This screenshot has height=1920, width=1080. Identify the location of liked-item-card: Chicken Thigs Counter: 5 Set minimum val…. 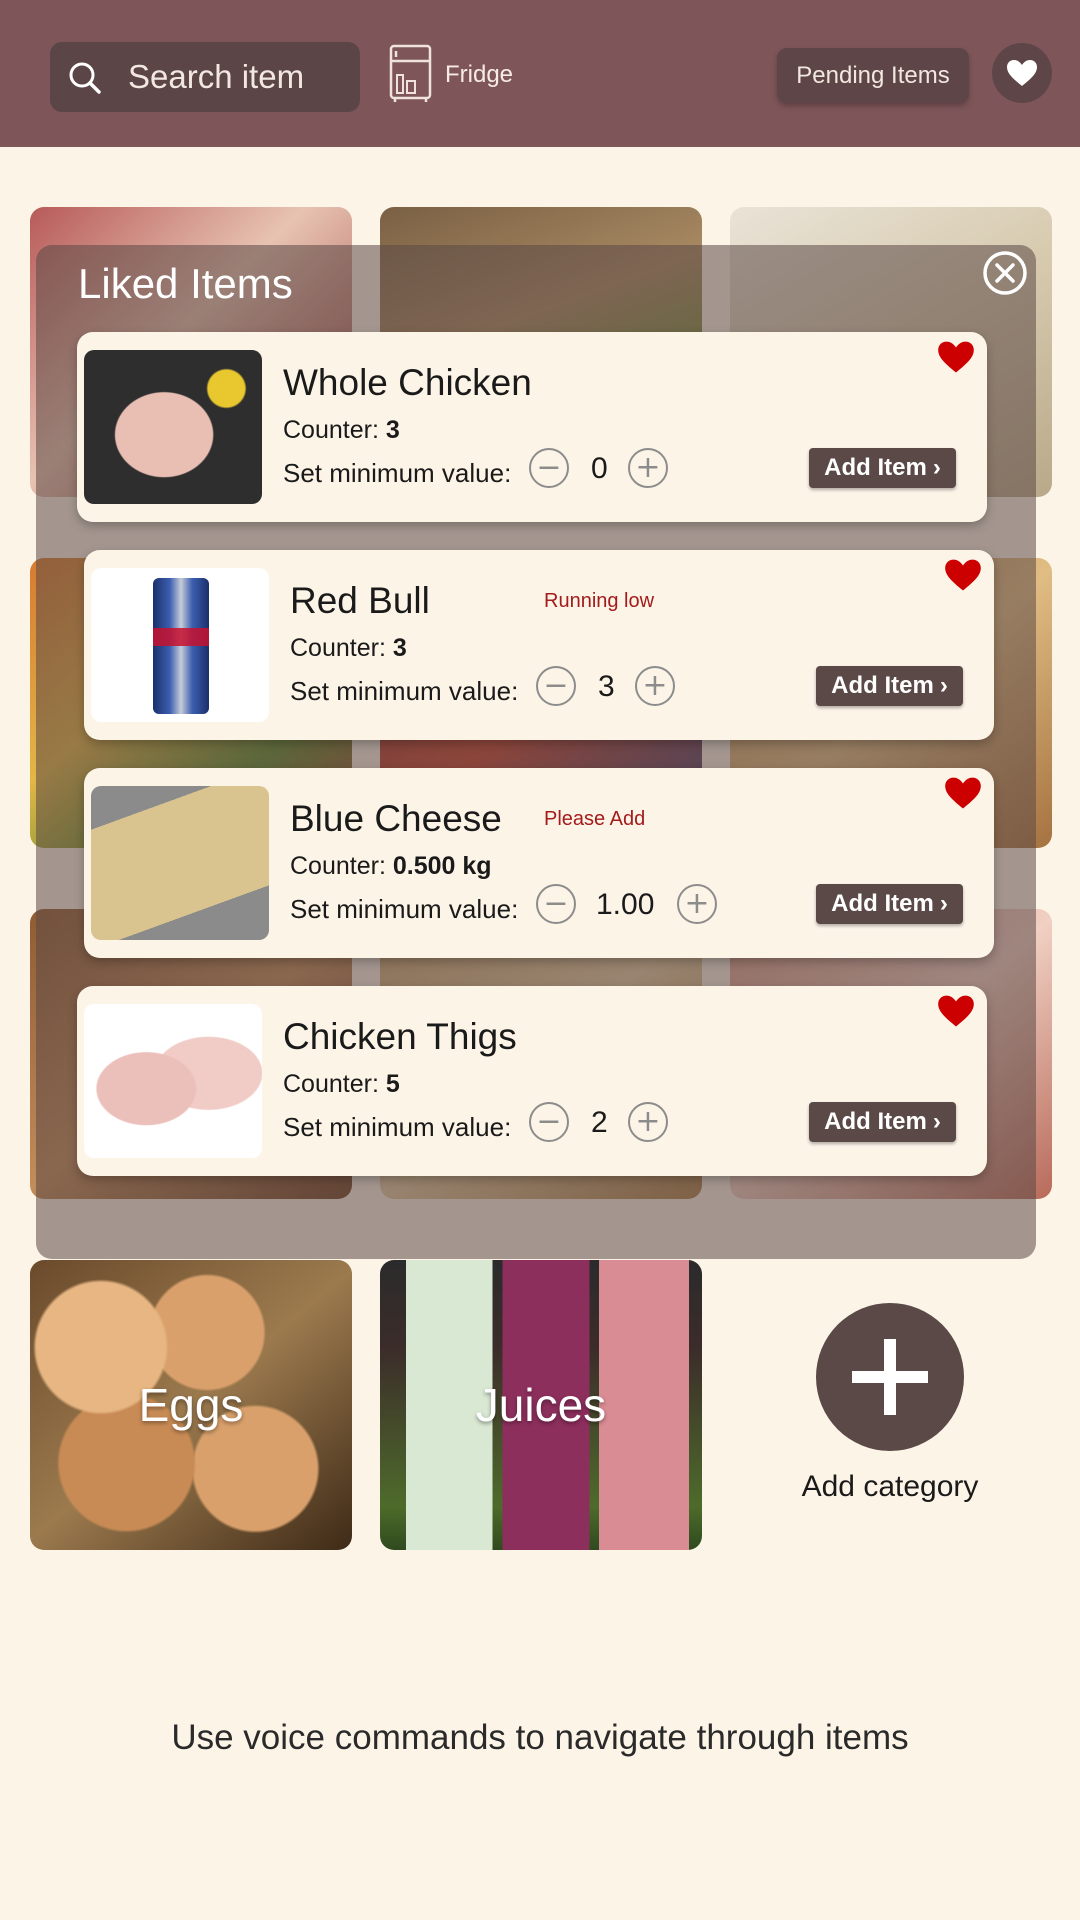
(532, 1081).